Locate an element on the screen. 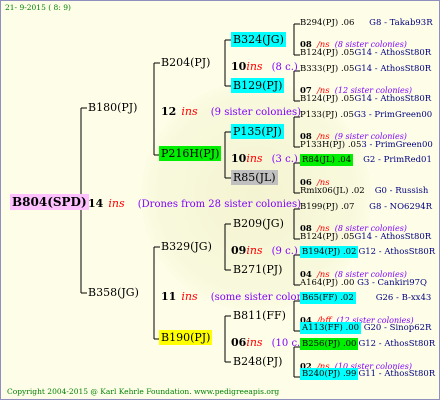  gen4-top-row: B333(PJ) .05G14 - AthosSt80R is located at coordinates (365, 69).